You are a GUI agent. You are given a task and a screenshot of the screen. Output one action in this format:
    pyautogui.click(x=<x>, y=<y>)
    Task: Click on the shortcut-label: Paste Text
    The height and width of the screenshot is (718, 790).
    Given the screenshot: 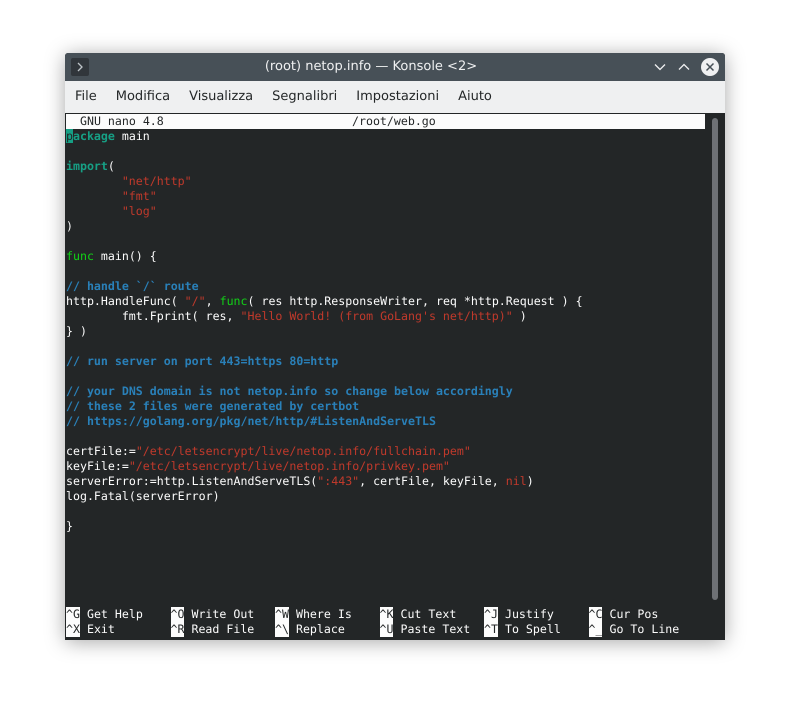 What is the action you would take?
    pyautogui.click(x=435, y=629)
    